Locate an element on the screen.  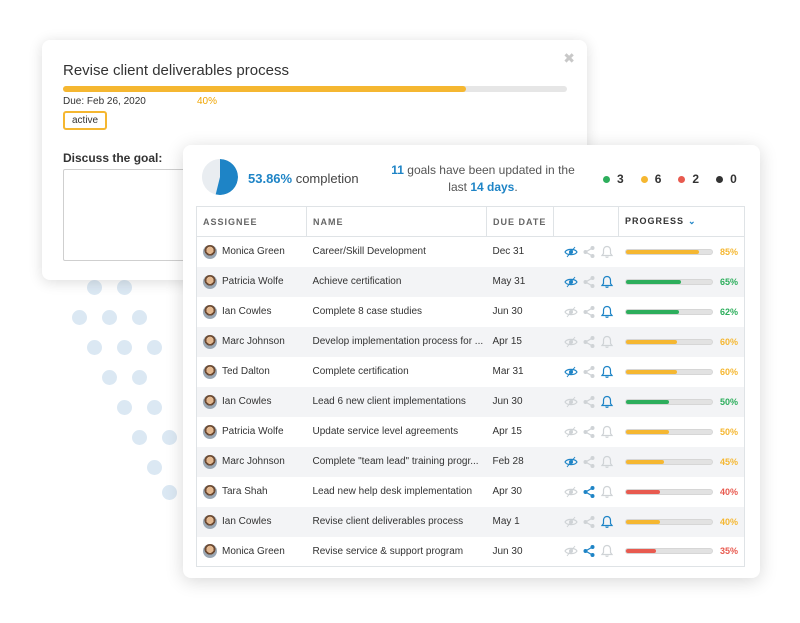
goal-progress-bar is located at coordinates (315, 89).